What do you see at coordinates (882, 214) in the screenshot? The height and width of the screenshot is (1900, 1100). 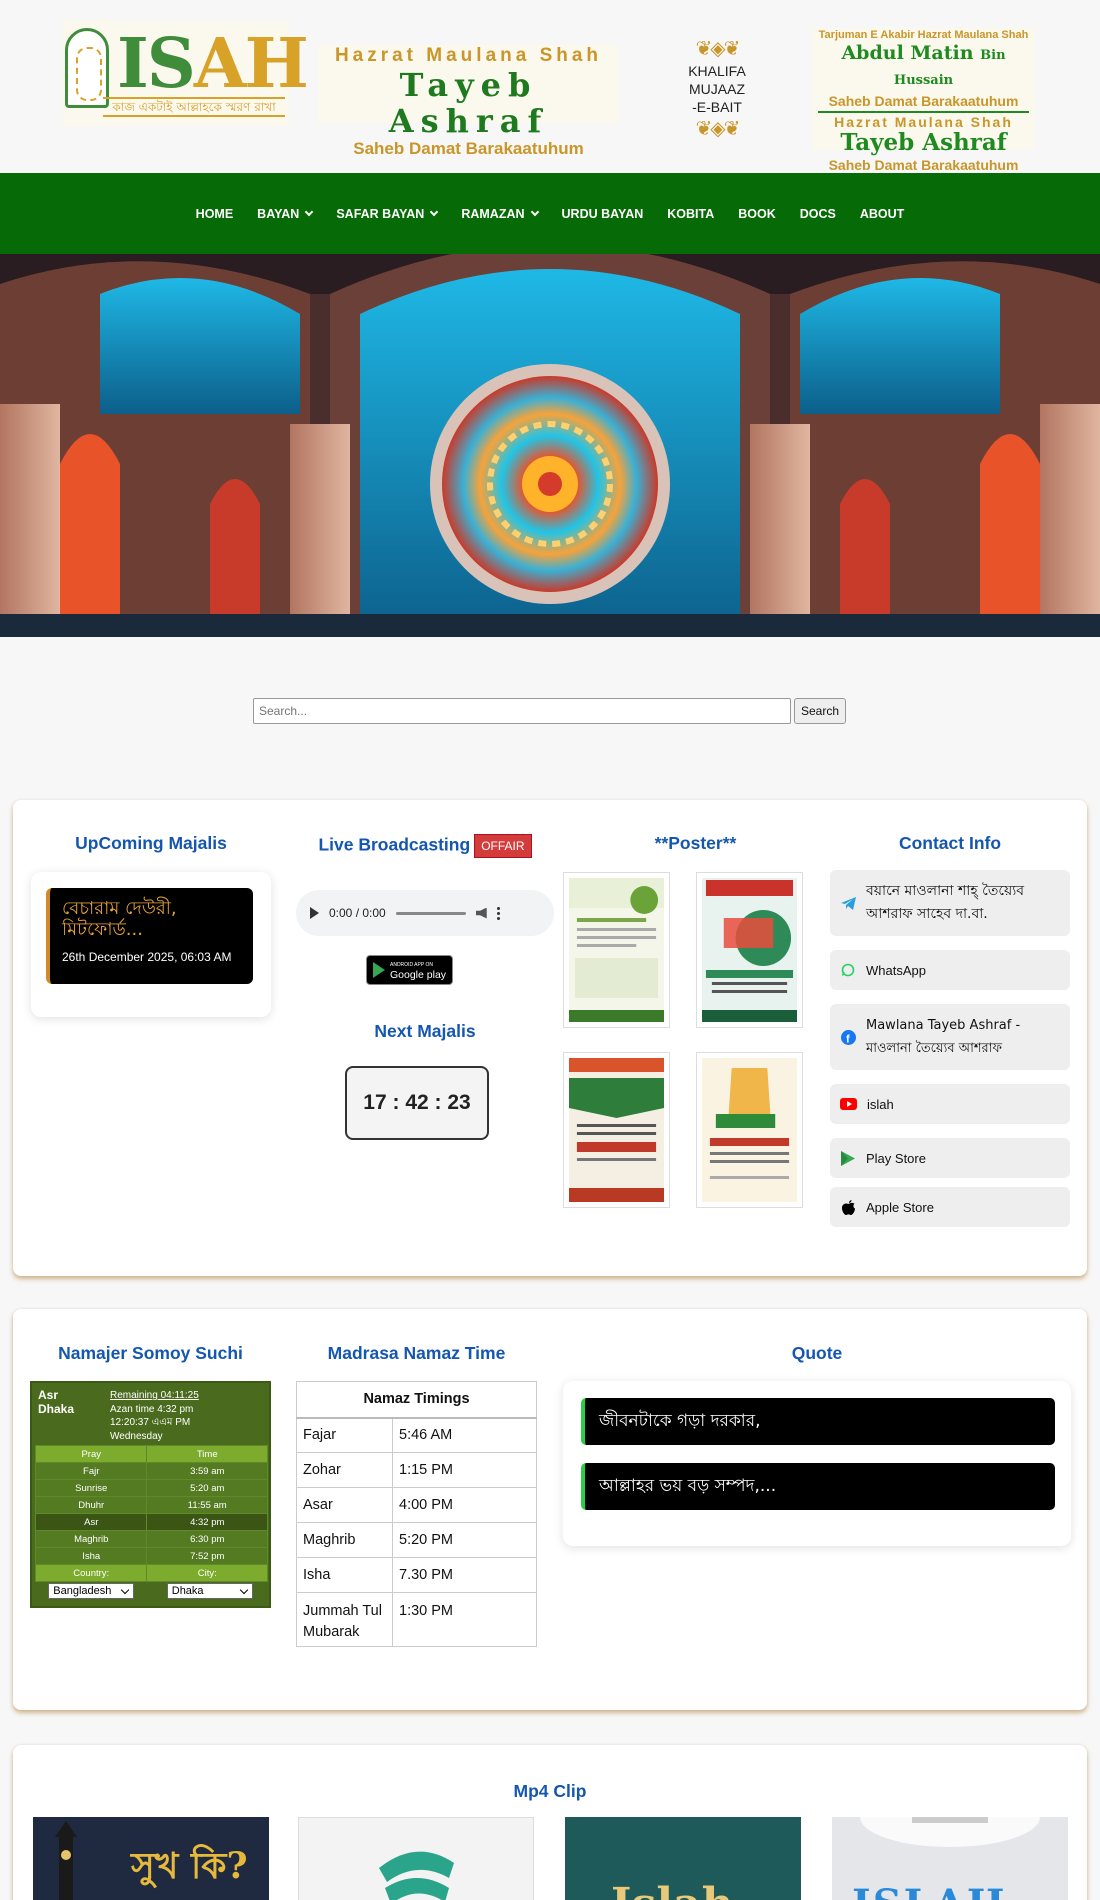 I see `nav-about: ABOUT` at bounding box center [882, 214].